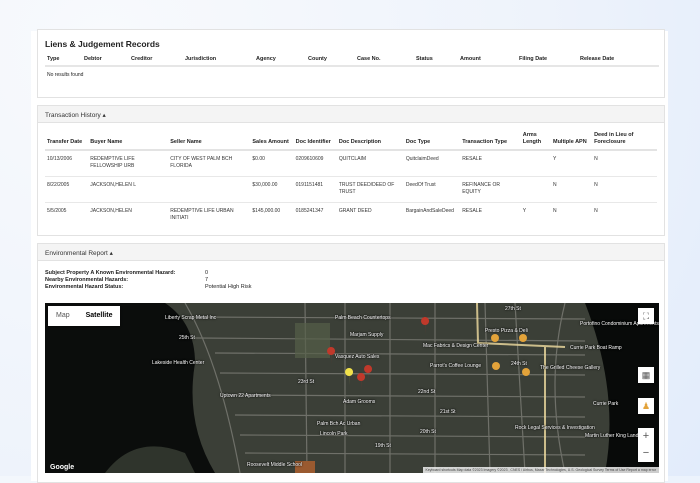 The width and height of the screenshot is (700, 483). I want to click on map-view-button: Map, so click(63, 316).